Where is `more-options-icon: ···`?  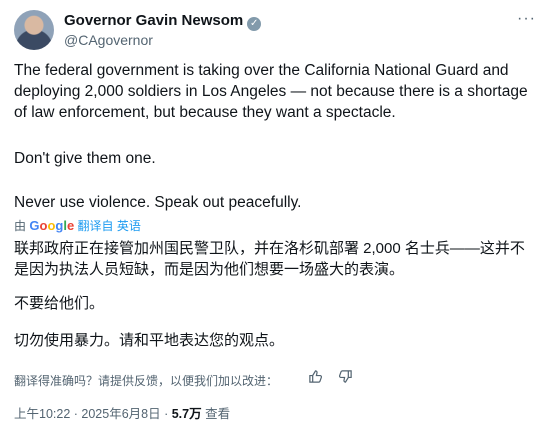
more-options-icon: ··· is located at coordinates (526, 19).